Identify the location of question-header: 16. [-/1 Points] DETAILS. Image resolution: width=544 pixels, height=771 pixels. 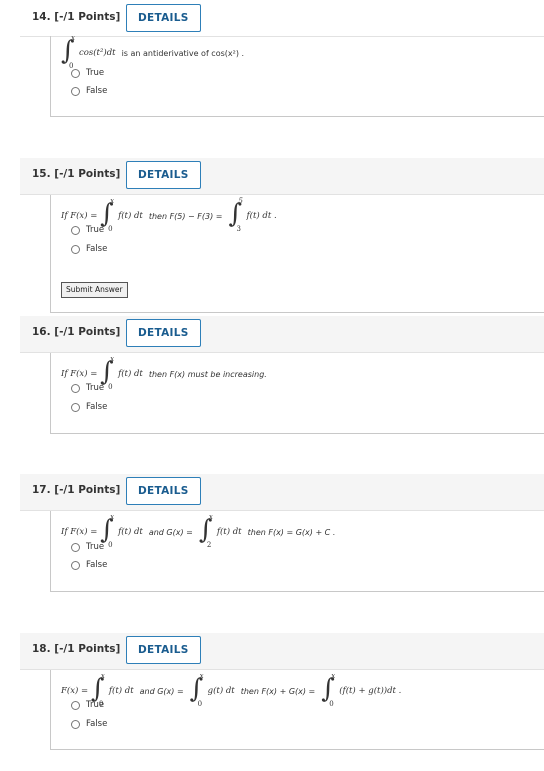
(282, 334).